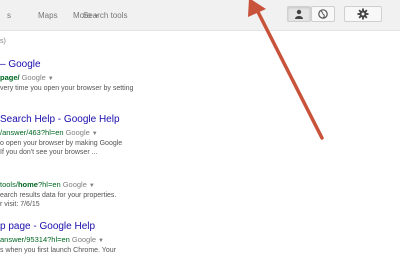  Describe the element at coordinates (27, 184) in the screenshot. I see `result-url-bold: home` at that location.